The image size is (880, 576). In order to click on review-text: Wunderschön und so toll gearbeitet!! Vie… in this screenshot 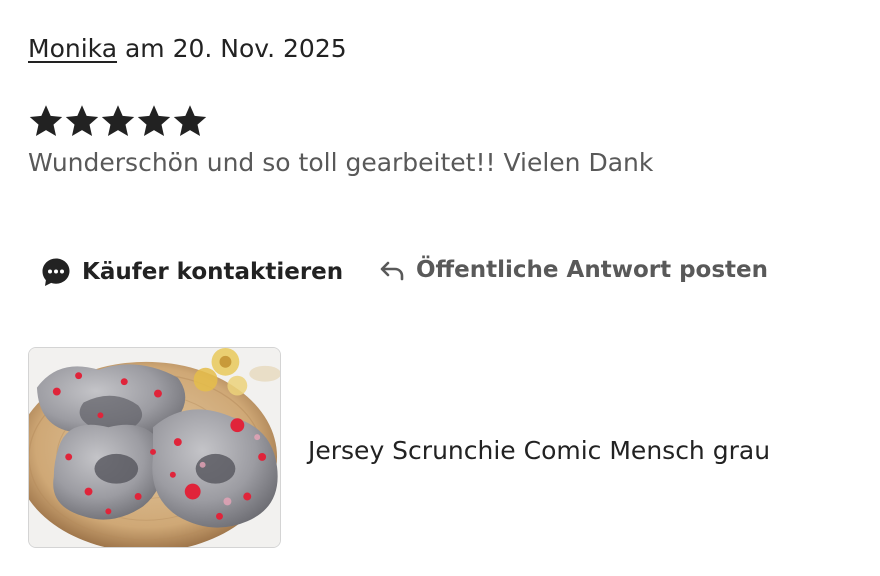, I will do `click(341, 162)`.